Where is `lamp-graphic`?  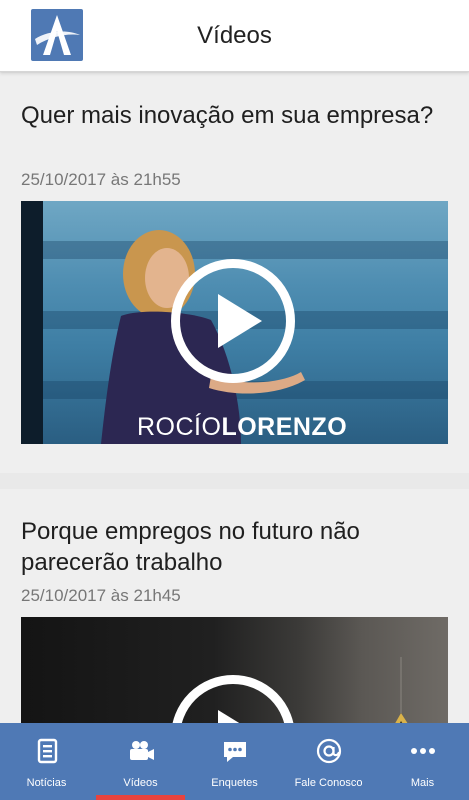
lamp-graphic is located at coordinates (401, 690).